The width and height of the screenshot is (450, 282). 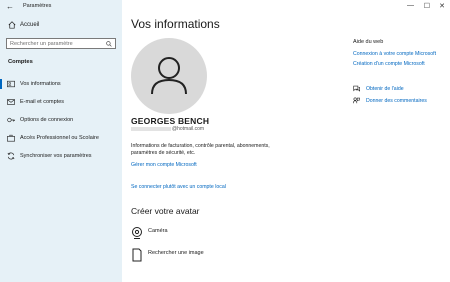 I want to click on home-label: Accueil, so click(x=30, y=25).